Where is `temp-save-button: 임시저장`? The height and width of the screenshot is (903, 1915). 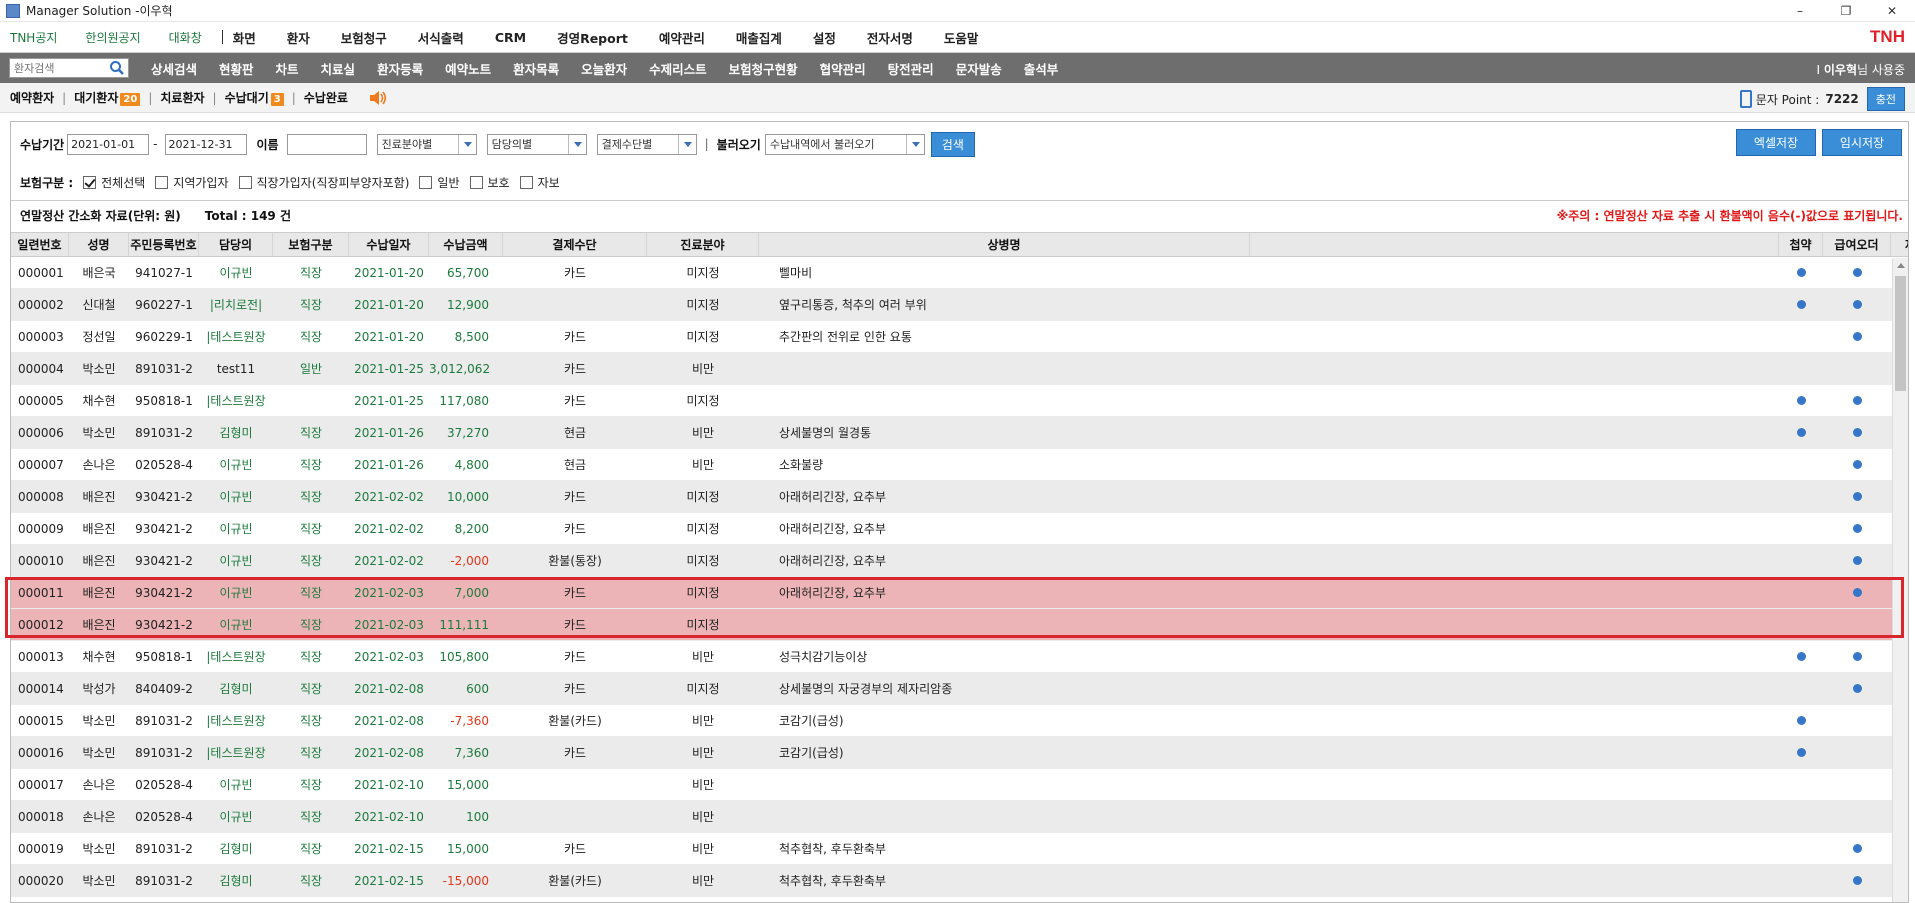
temp-save-button: 임시저장 is located at coordinates (1862, 142).